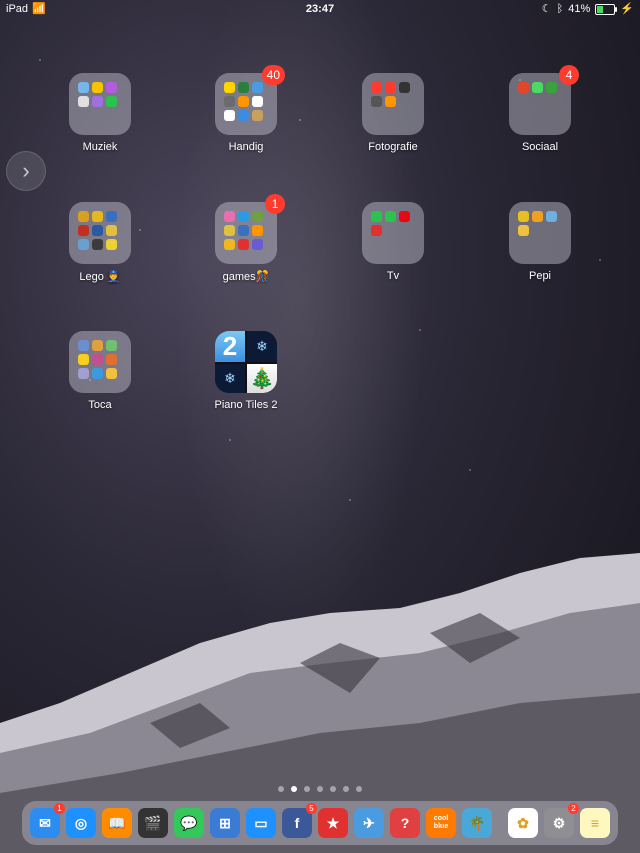  I want to click on page-indicator, so click(320, 789).